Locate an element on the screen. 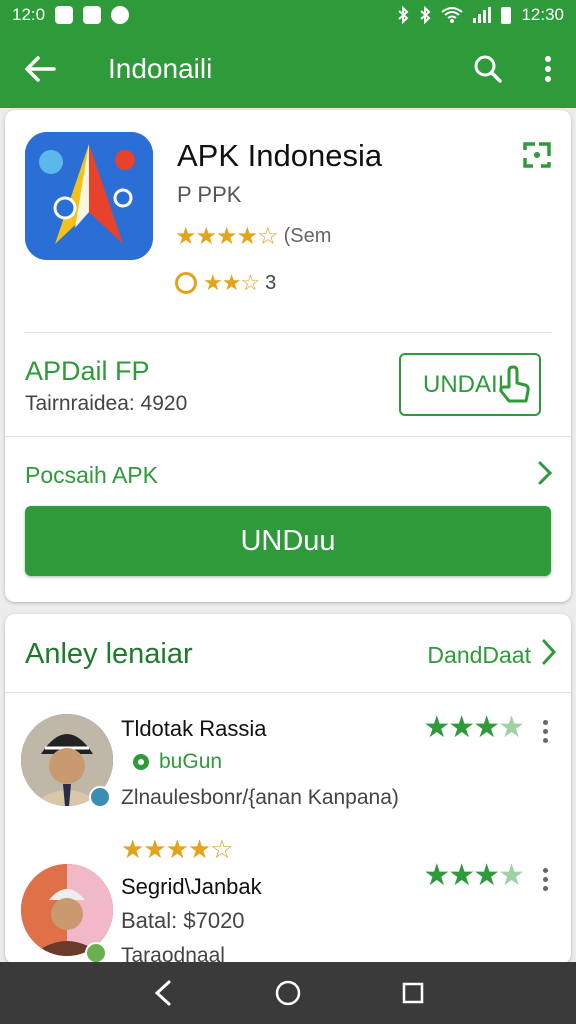  battery-icon is located at coordinates (506, 15).